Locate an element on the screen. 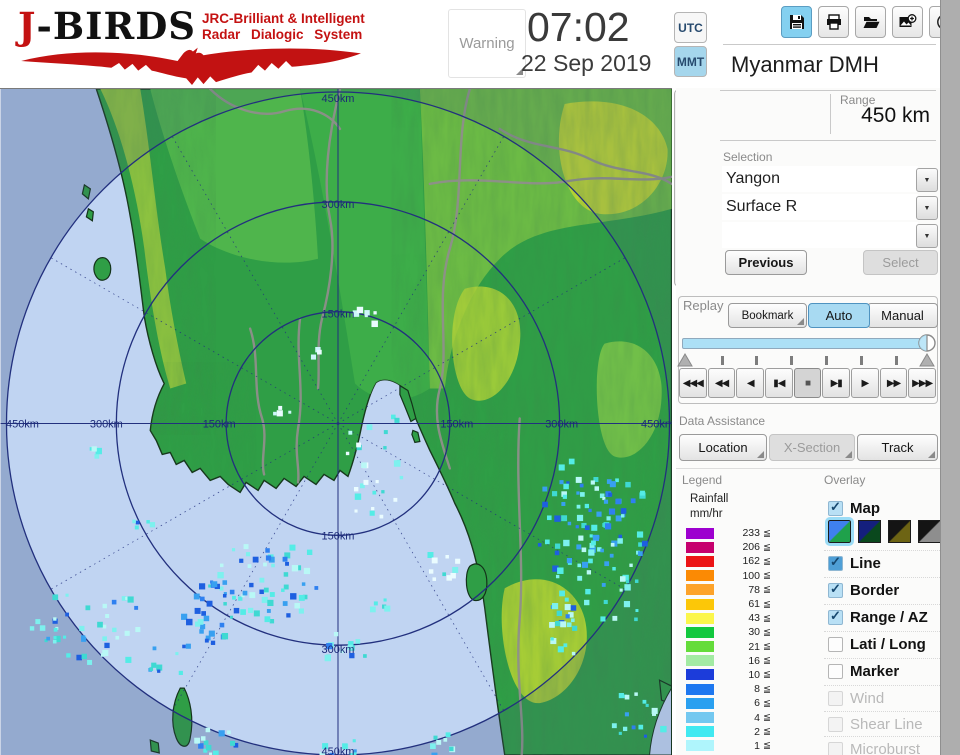  transport-button-2: ◀ is located at coordinates (750, 383).